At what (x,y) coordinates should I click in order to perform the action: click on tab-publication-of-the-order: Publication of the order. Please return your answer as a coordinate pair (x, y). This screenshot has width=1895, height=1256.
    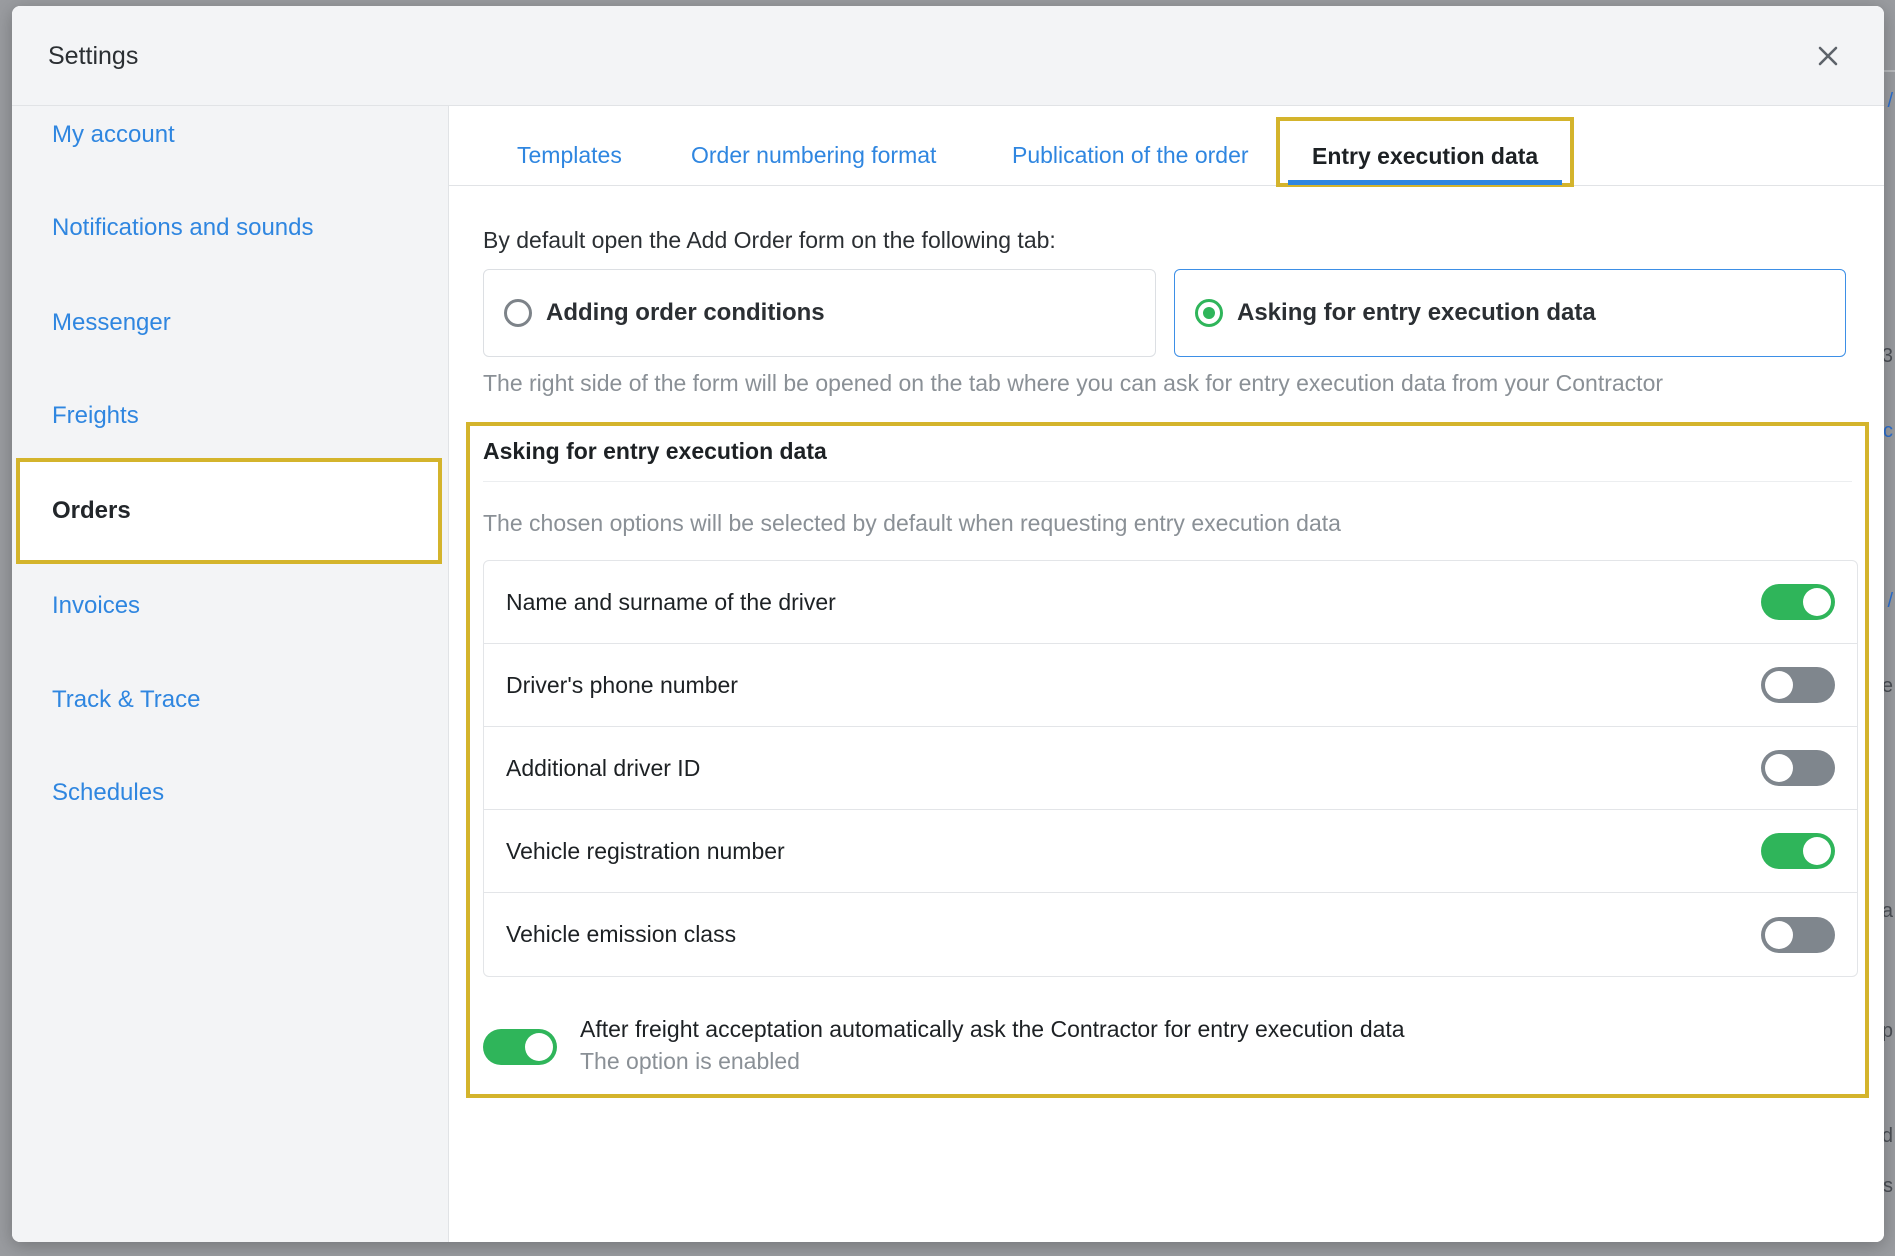
    Looking at the image, I should click on (1130, 155).